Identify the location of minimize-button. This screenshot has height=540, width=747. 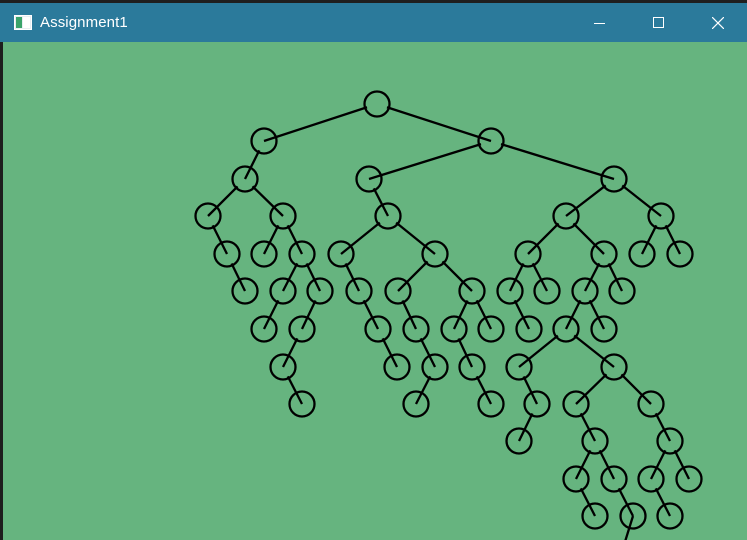
(599, 22).